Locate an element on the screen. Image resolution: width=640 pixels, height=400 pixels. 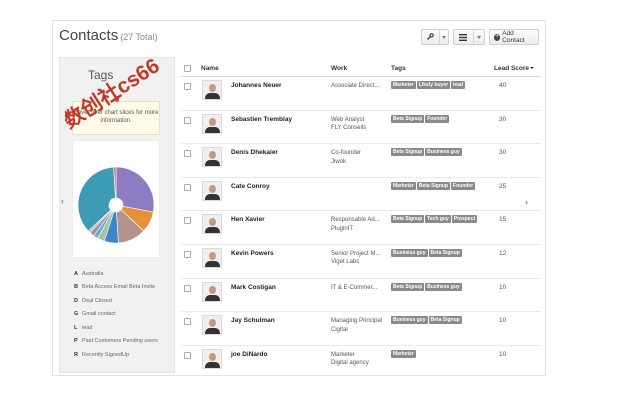
chevron-down-icon is located at coordinates (478, 37).